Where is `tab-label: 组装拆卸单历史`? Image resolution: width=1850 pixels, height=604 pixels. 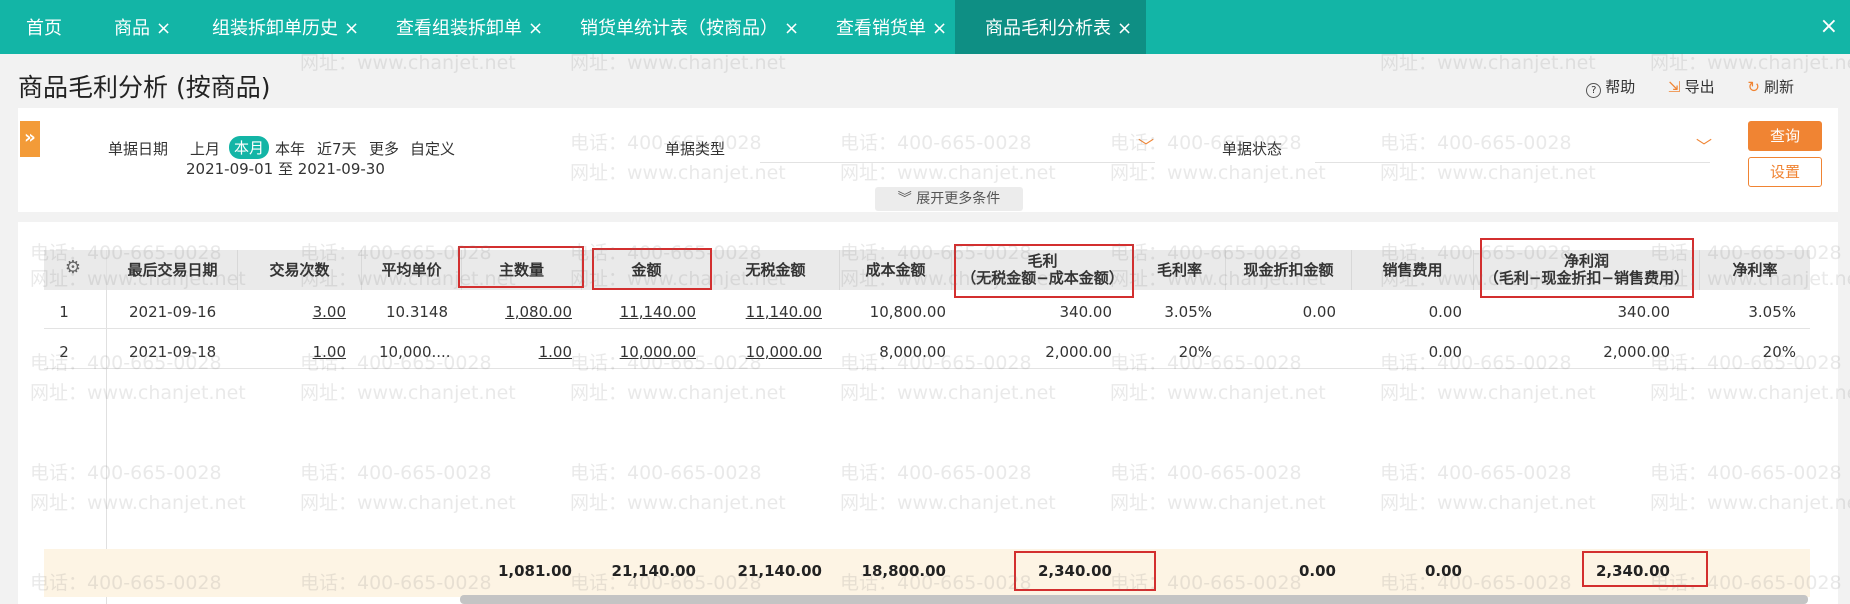
tab-label: 组装拆卸单历史 is located at coordinates (275, 28).